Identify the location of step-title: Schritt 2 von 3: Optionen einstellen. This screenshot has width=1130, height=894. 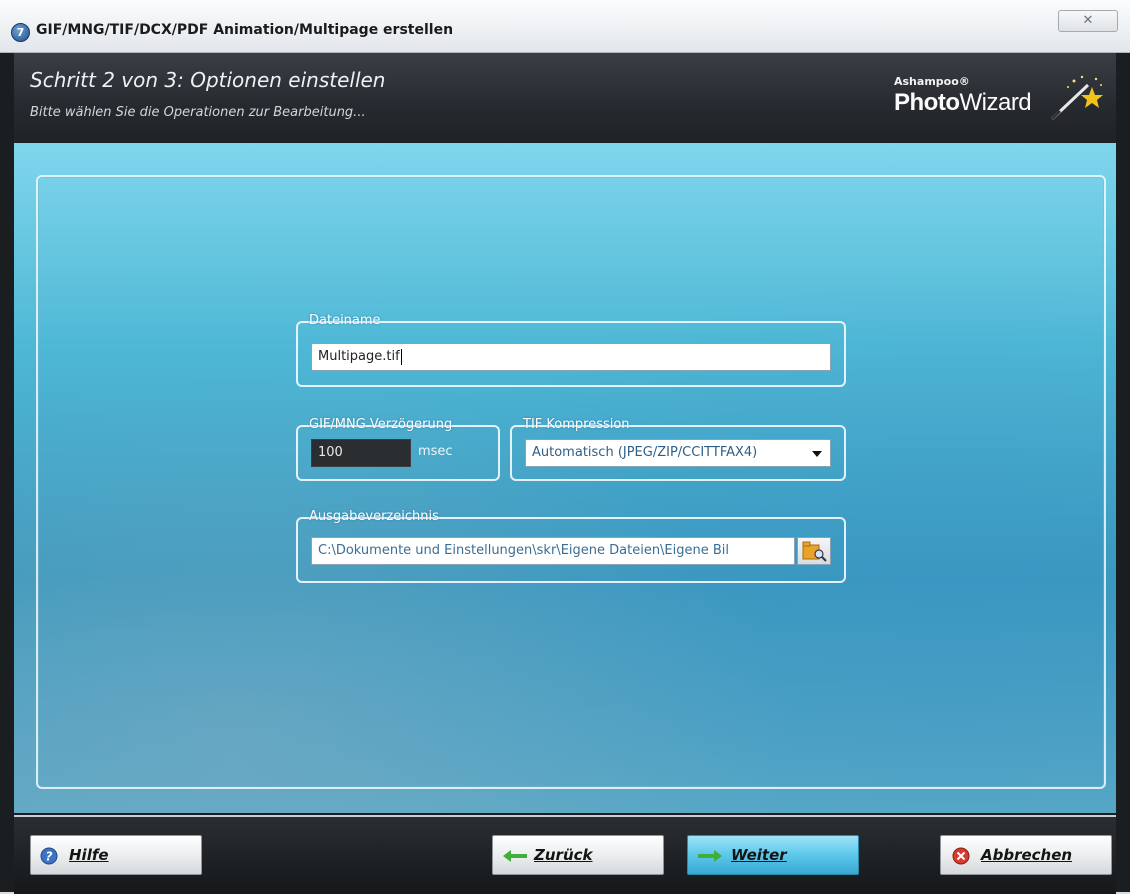
(208, 80).